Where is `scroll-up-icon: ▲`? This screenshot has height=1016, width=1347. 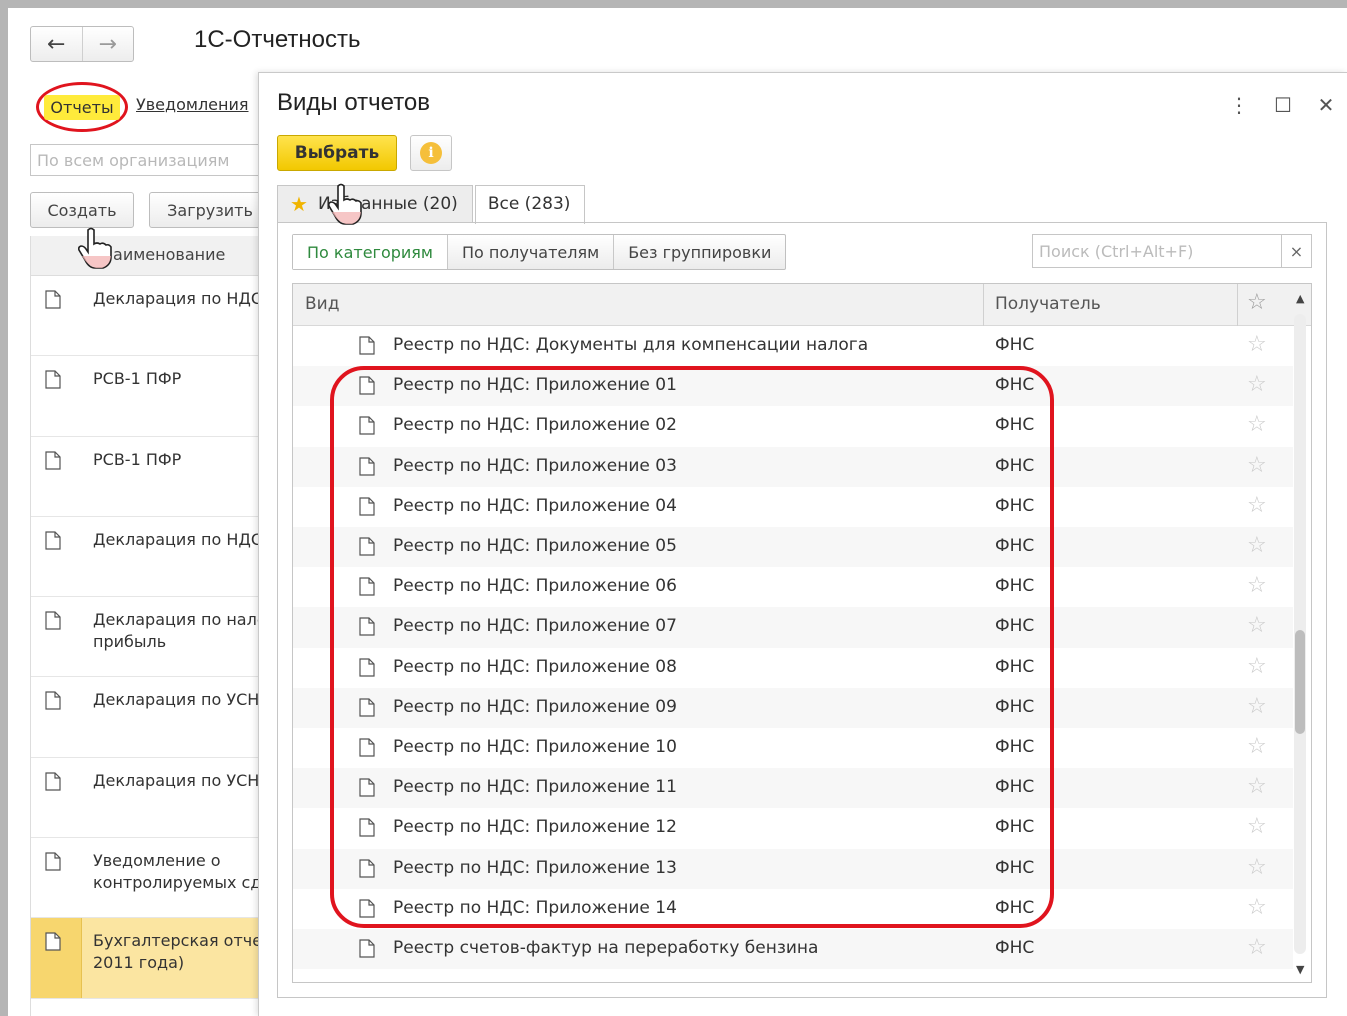
scroll-up-icon: ▲ is located at coordinates (1300, 298).